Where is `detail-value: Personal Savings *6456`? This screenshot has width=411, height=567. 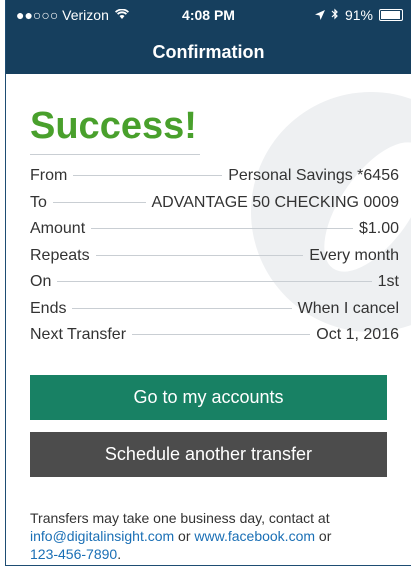
detail-value: Personal Savings *6456 is located at coordinates (313, 175).